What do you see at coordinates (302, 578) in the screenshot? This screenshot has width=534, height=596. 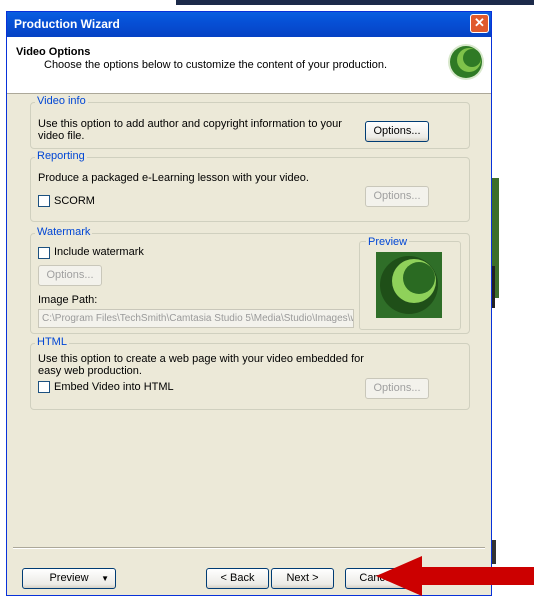 I see `next-button: Next >` at bounding box center [302, 578].